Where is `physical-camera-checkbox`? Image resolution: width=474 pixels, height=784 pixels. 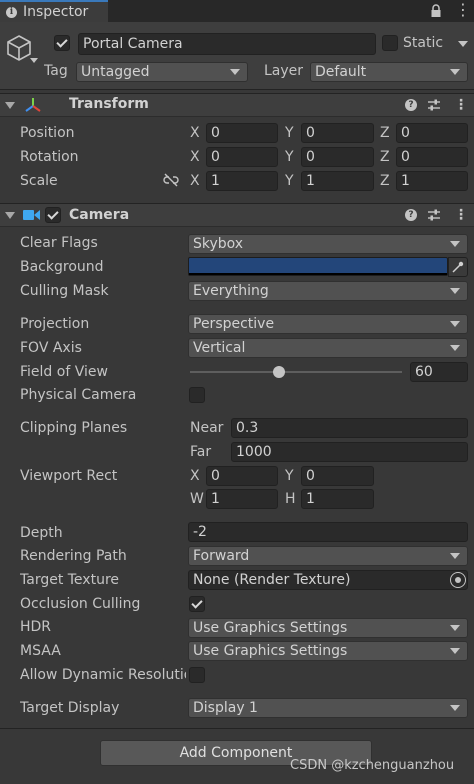 physical-camera-checkbox is located at coordinates (197, 395).